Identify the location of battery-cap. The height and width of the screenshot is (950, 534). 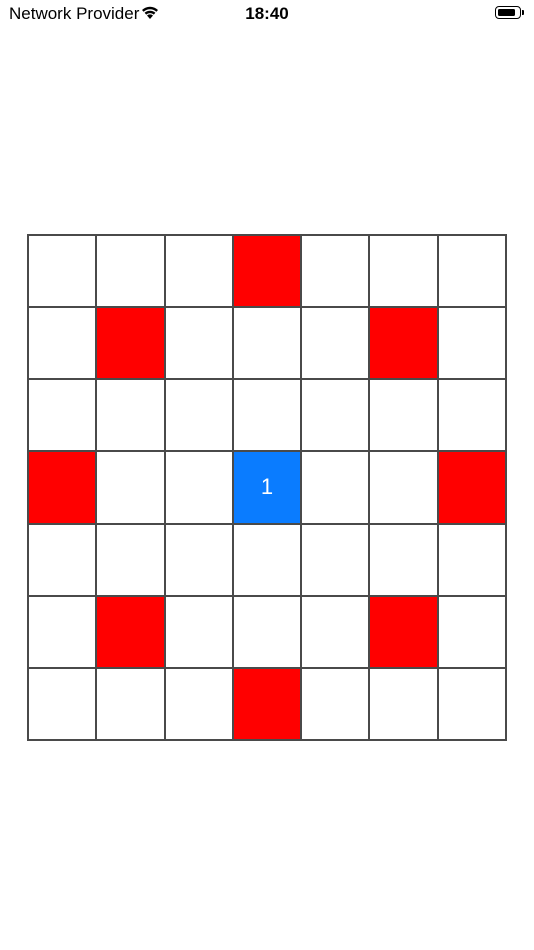
(523, 12).